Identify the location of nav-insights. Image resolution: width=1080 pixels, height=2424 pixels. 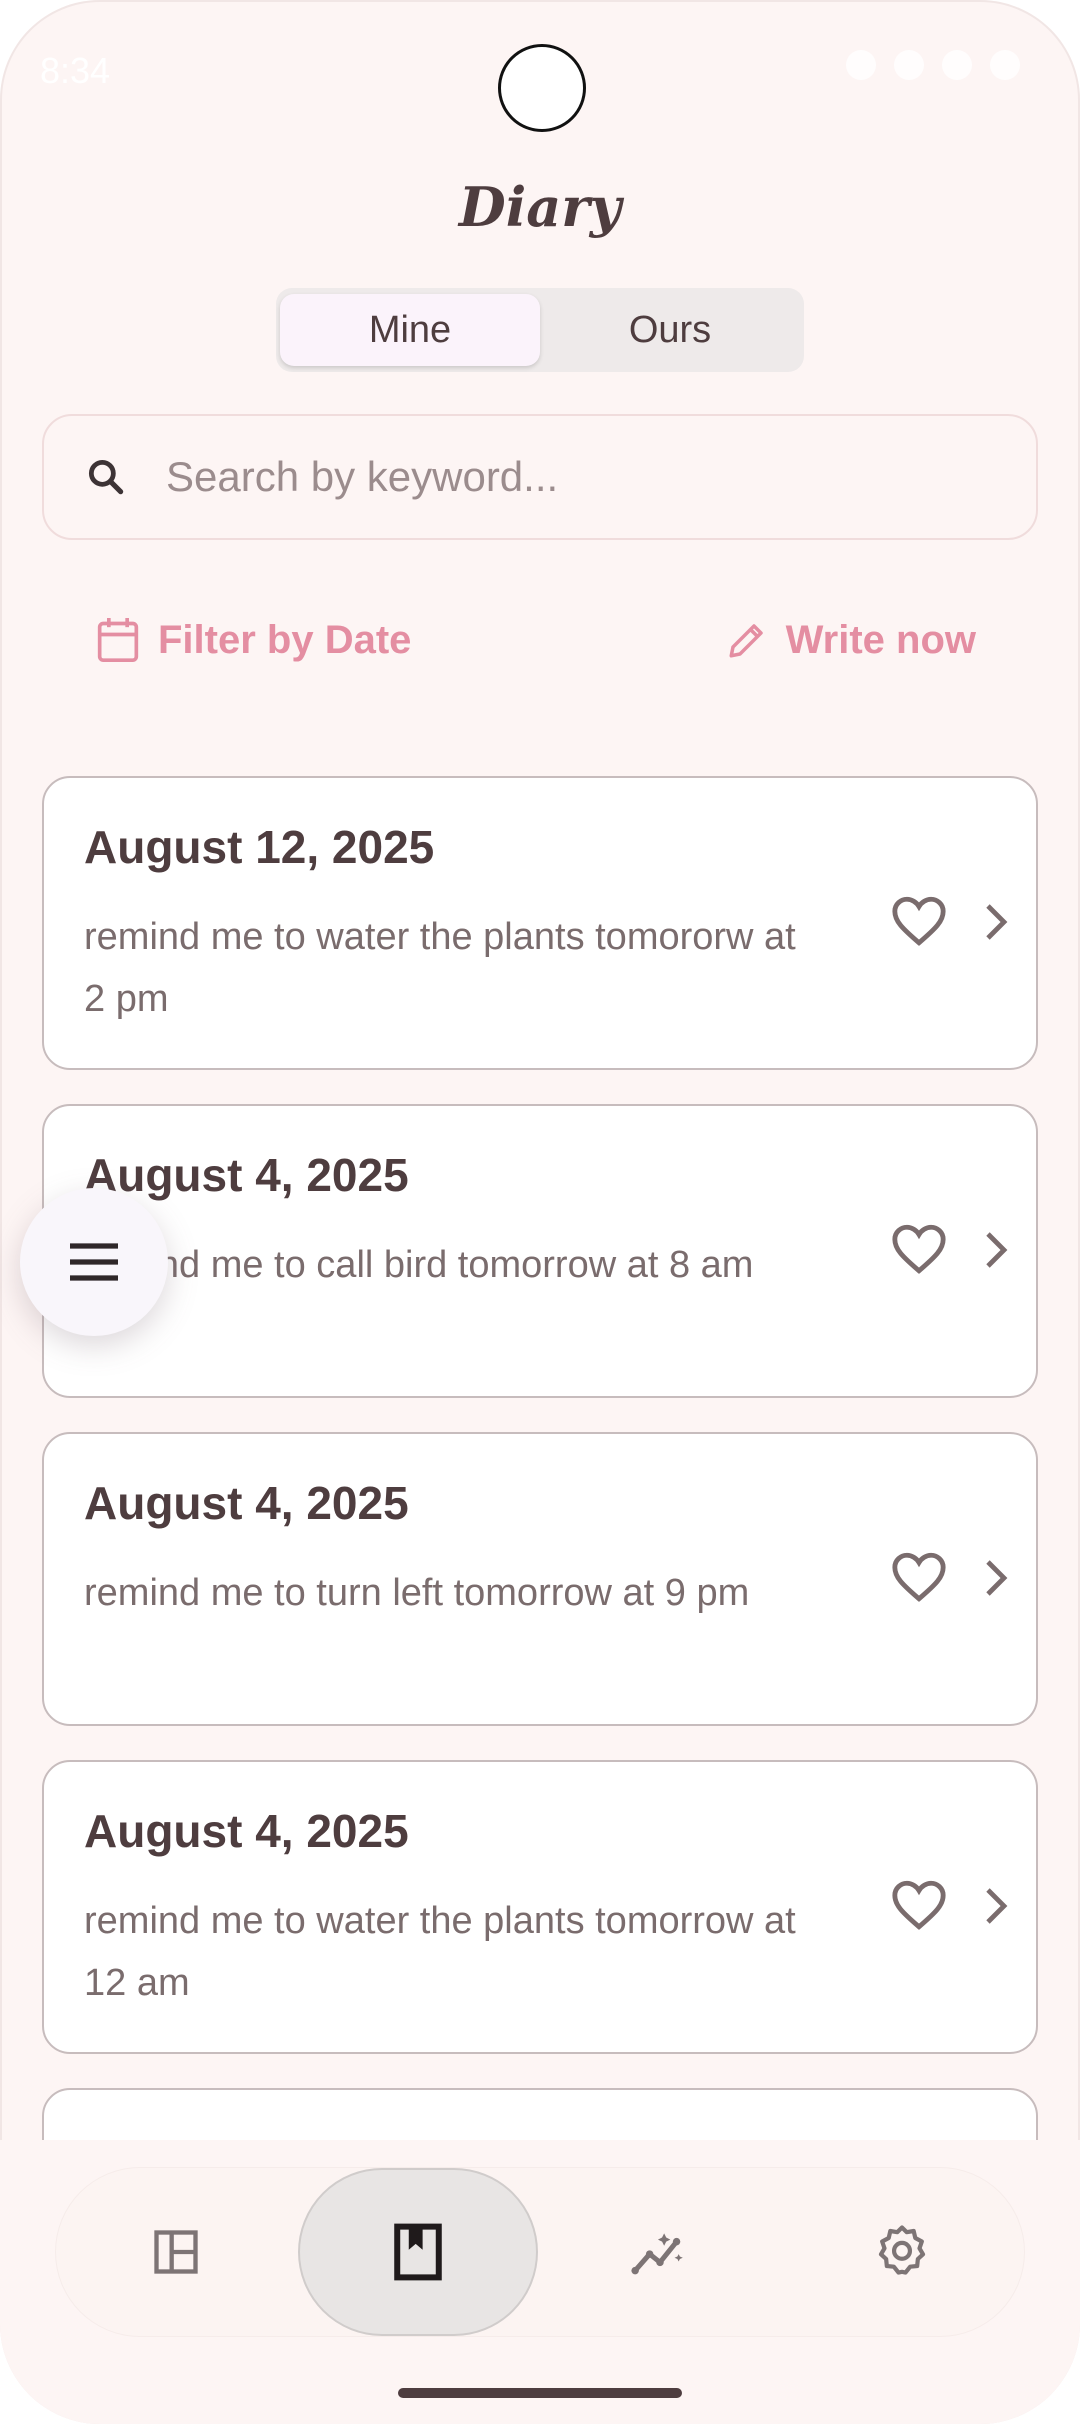
(660, 2252).